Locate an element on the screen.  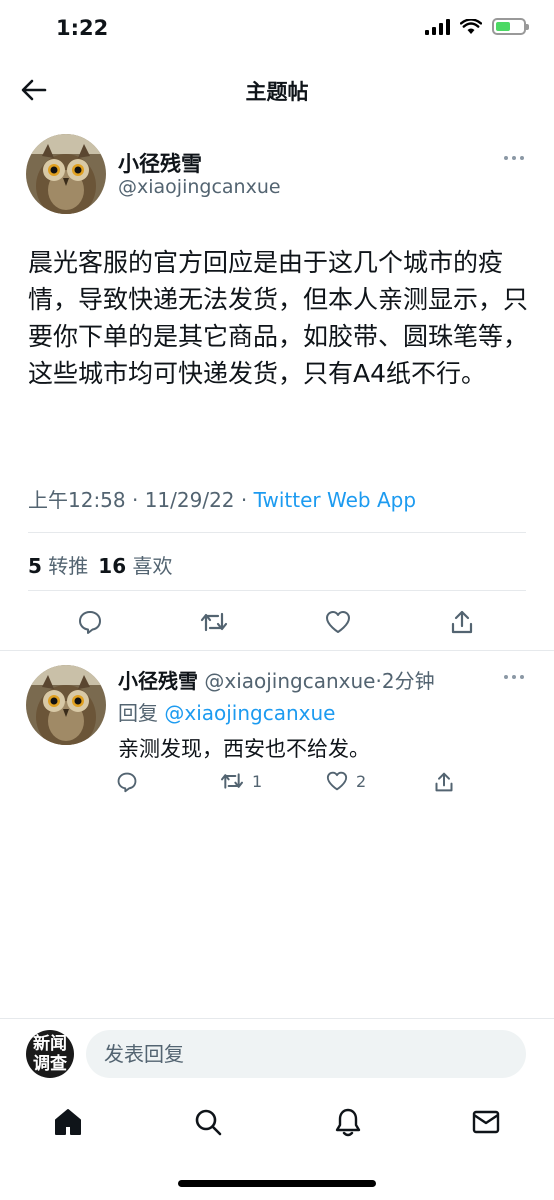
tweet-source-link: Twitter Web App is located at coordinates (335, 500).